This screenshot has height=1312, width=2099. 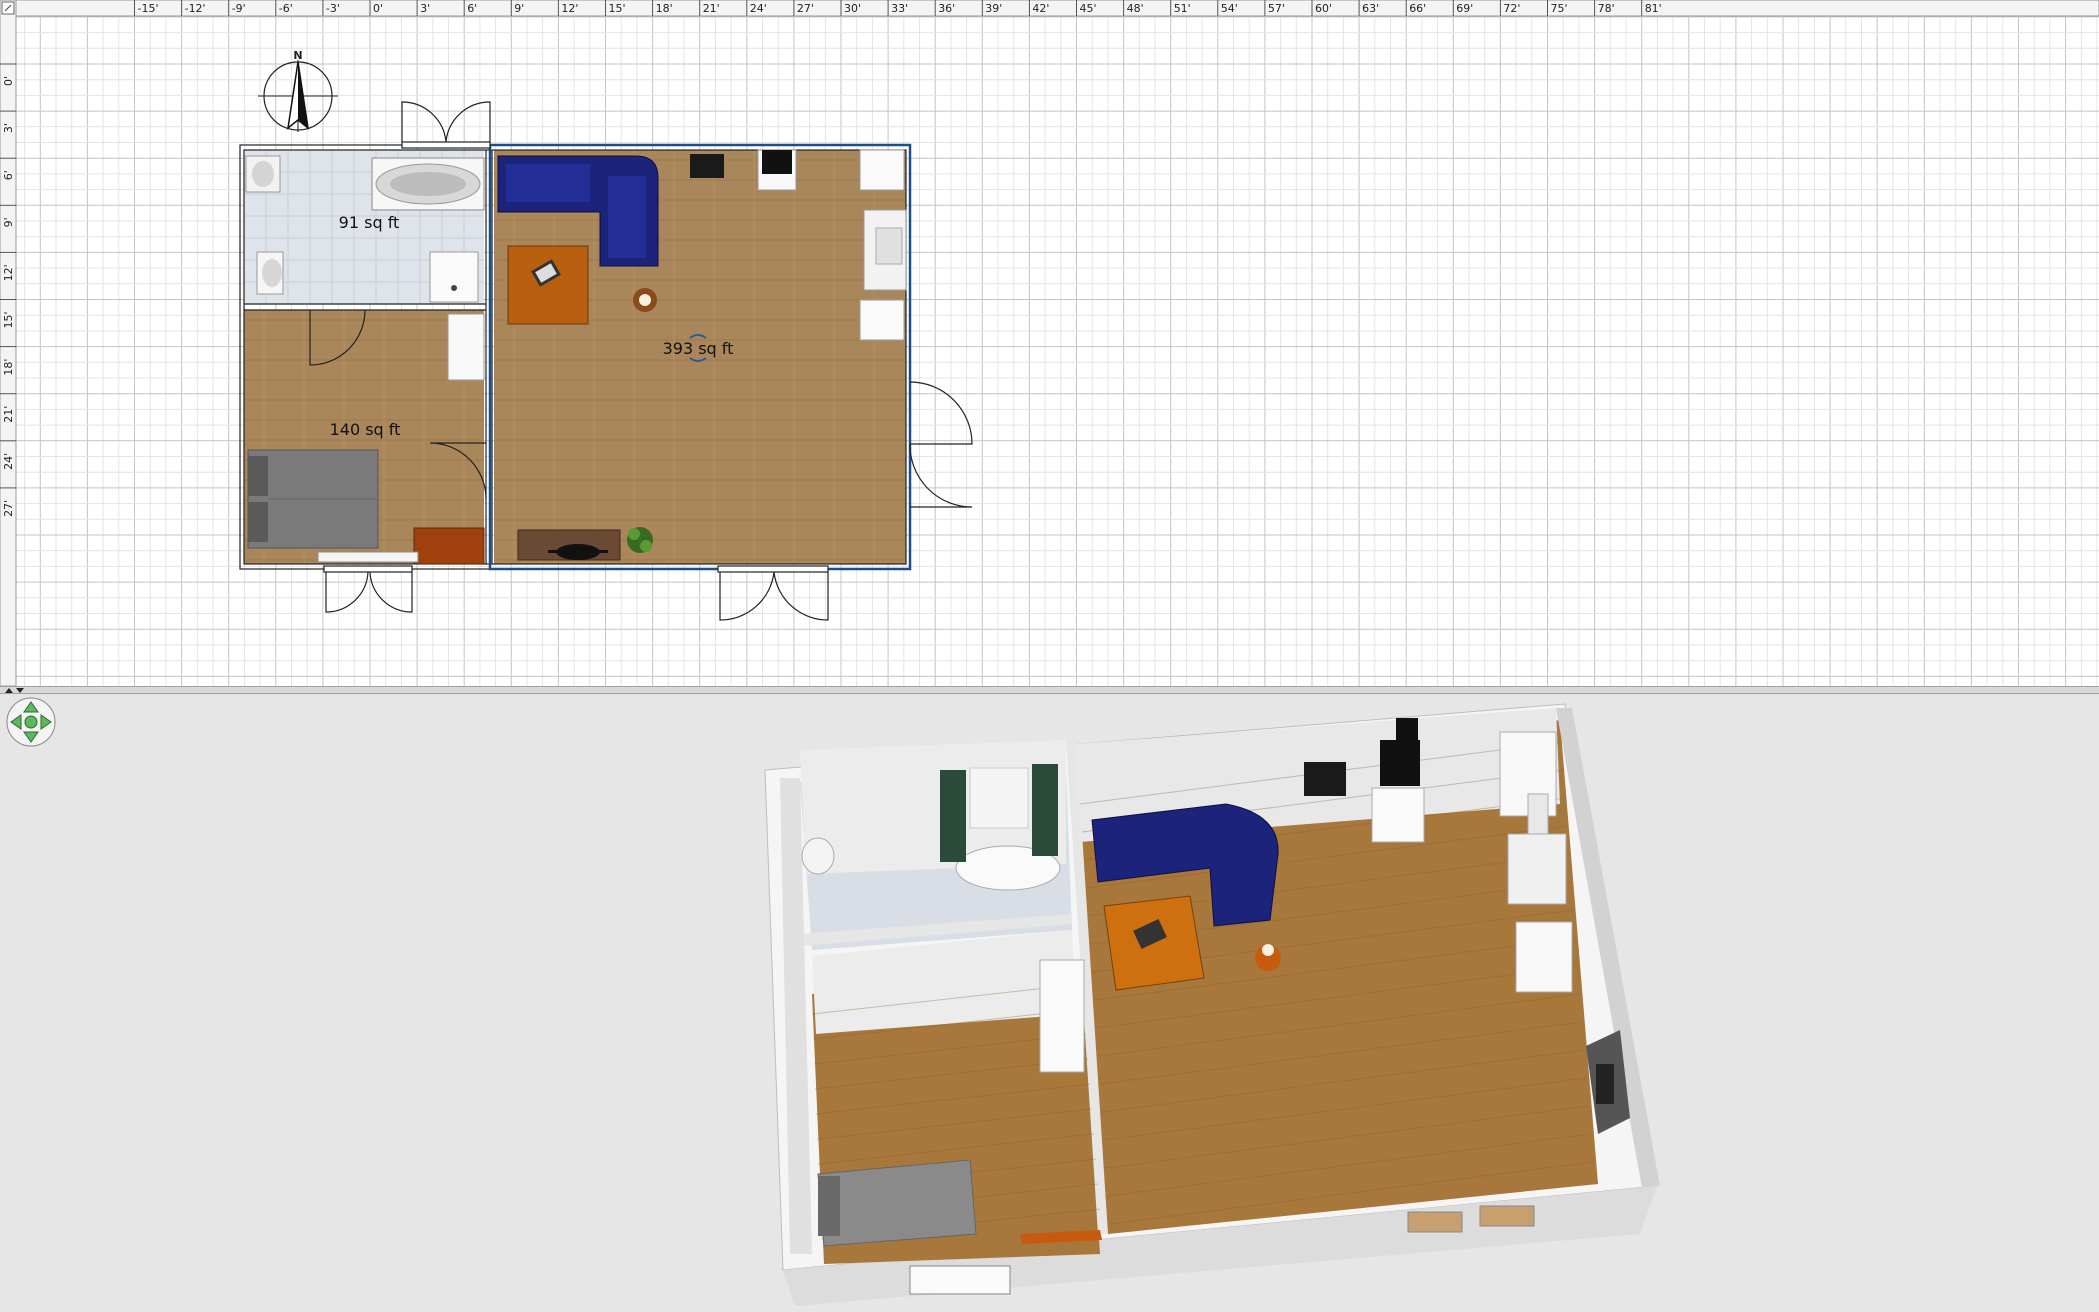 What do you see at coordinates (897, 1203) in the screenshot?
I see `bed-3d` at bounding box center [897, 1203].